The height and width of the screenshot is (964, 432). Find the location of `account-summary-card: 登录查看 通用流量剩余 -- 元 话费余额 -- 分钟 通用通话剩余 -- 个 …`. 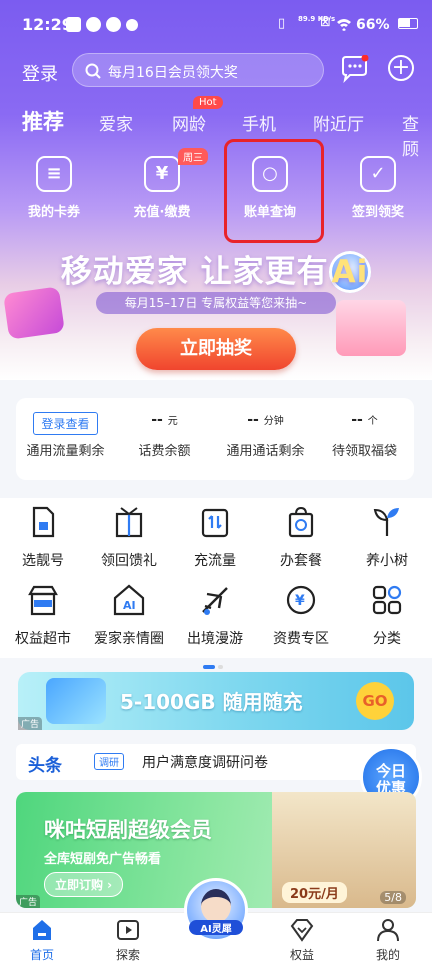

account-summary-card: 登录查看 通用流量剩余 -- 元 话费余额 -- 分钟 通用通话剩余 -- 个 … is located at coordinates (215, 439).